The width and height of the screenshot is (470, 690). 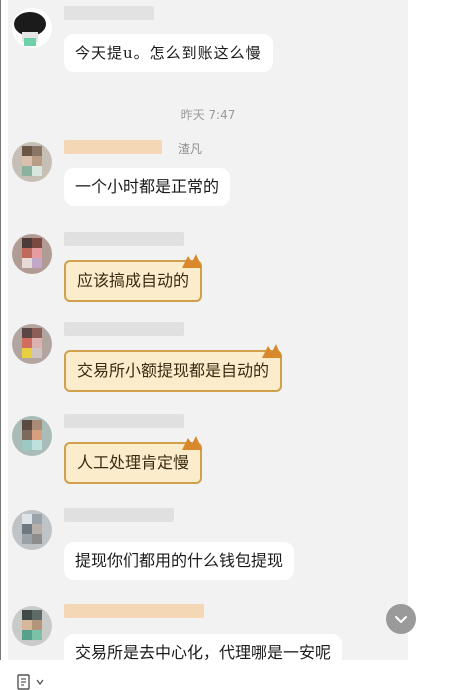 I want to click on message-row: 渣凡 一个小时都是正常的, so click(x=208, y=177).